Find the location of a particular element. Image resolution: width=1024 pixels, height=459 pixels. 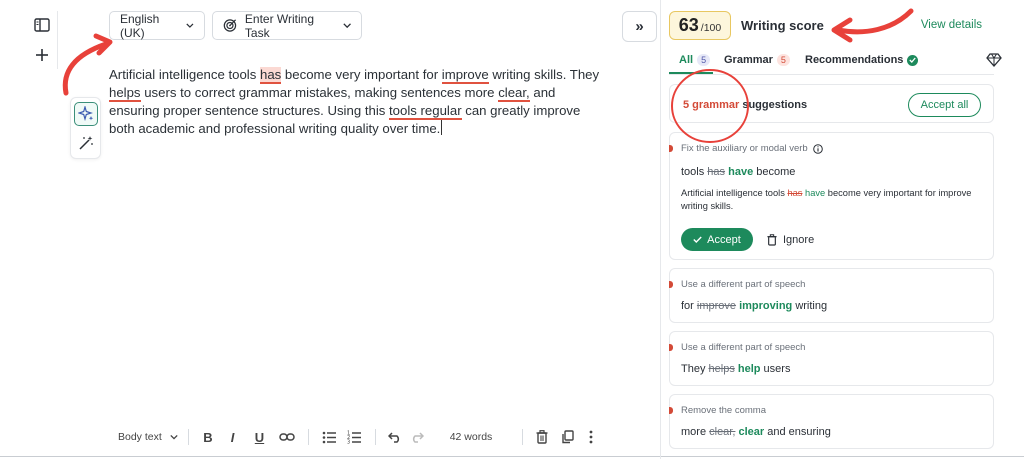

flagged-word-active: has is located at coordinates (271, 75).